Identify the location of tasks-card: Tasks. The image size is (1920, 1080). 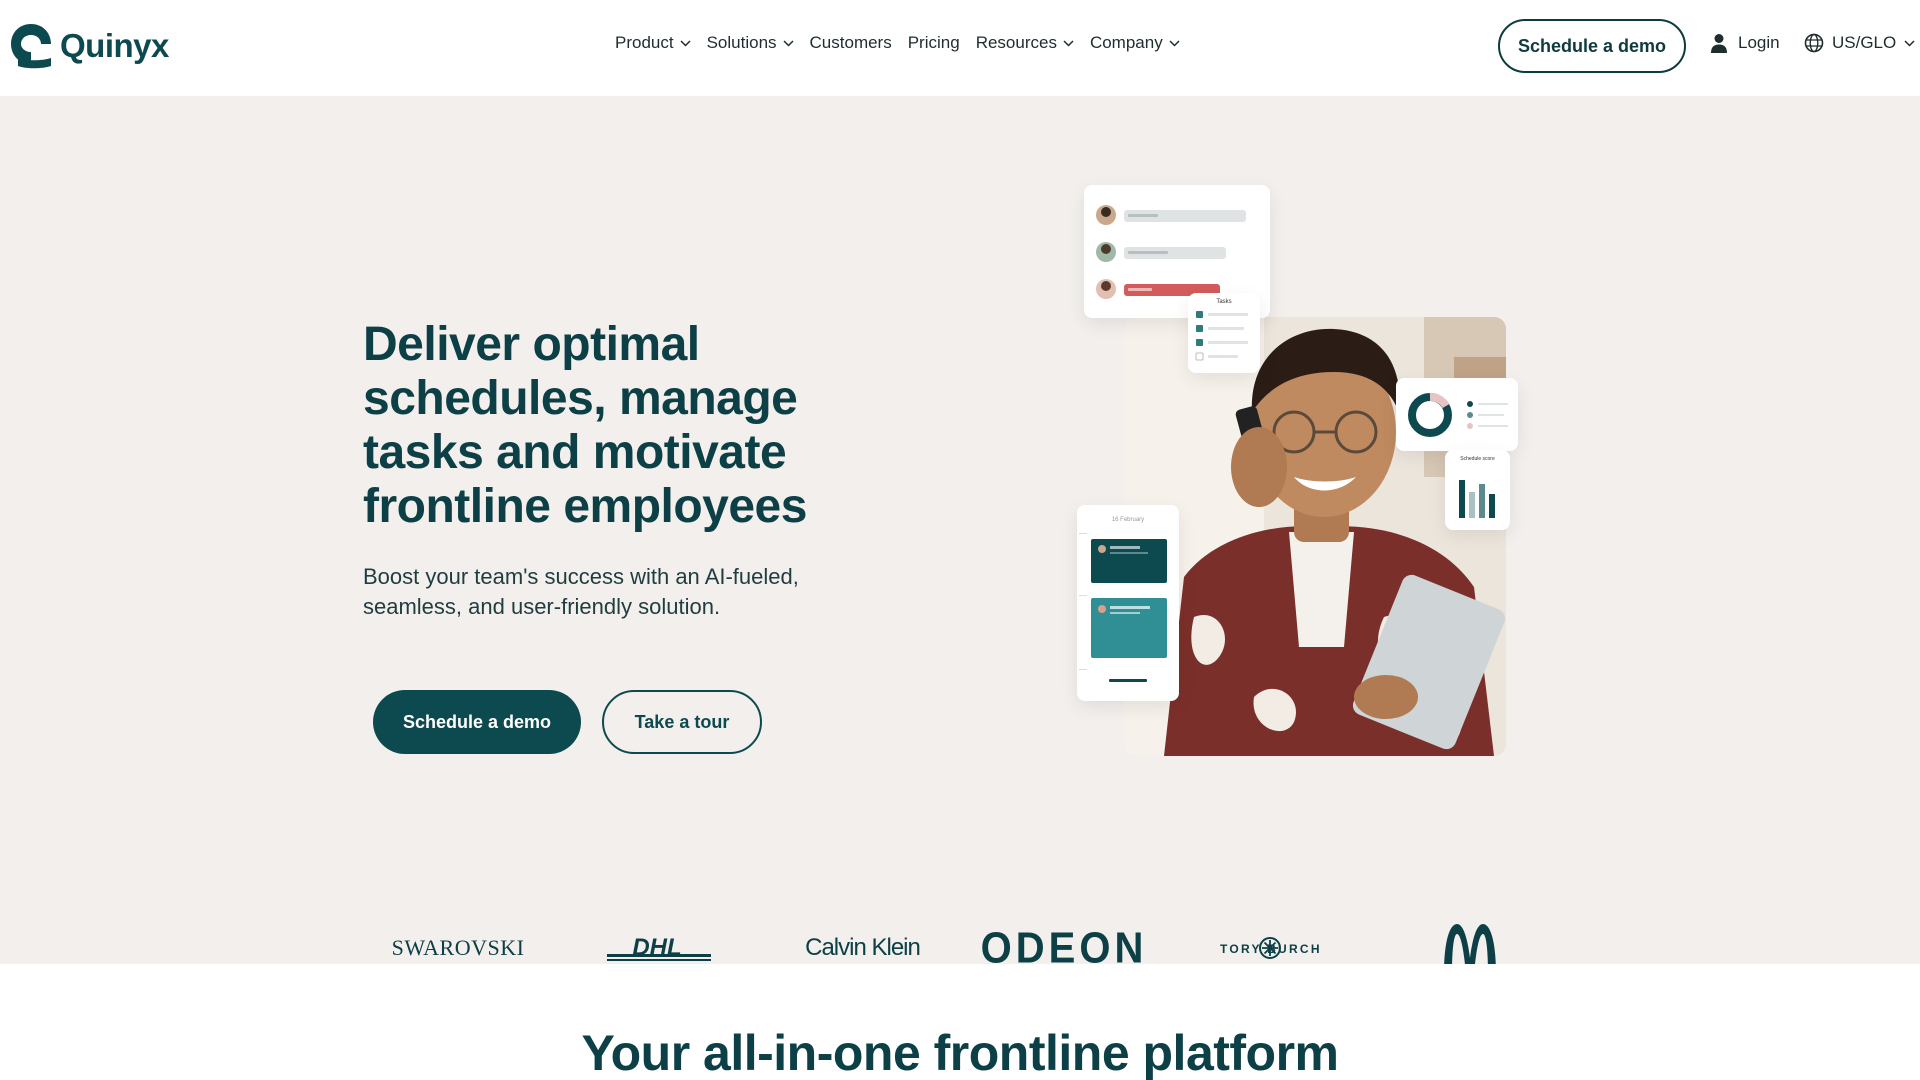
(1224, 333).